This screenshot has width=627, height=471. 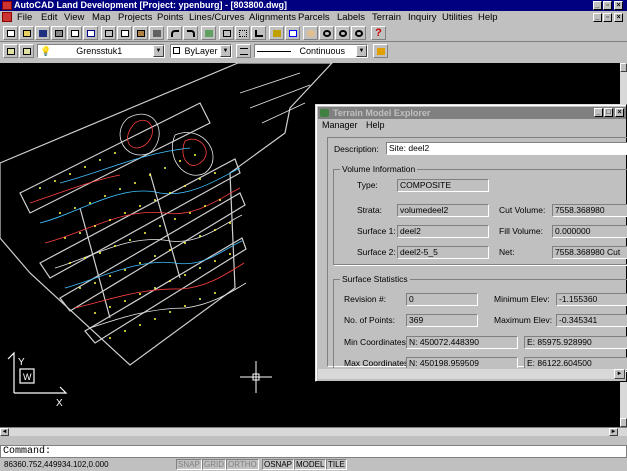 I want to click on preview-icon, so click(x=74, y=33).